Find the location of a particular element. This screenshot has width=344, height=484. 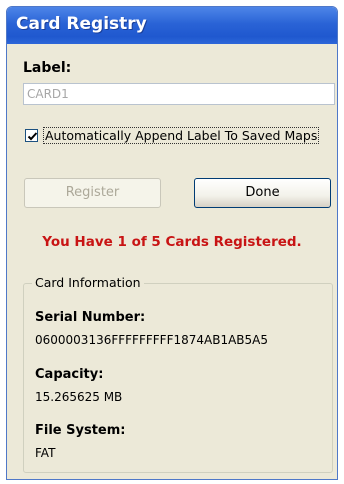

register-button: Register is located at coordinates (92, 193).